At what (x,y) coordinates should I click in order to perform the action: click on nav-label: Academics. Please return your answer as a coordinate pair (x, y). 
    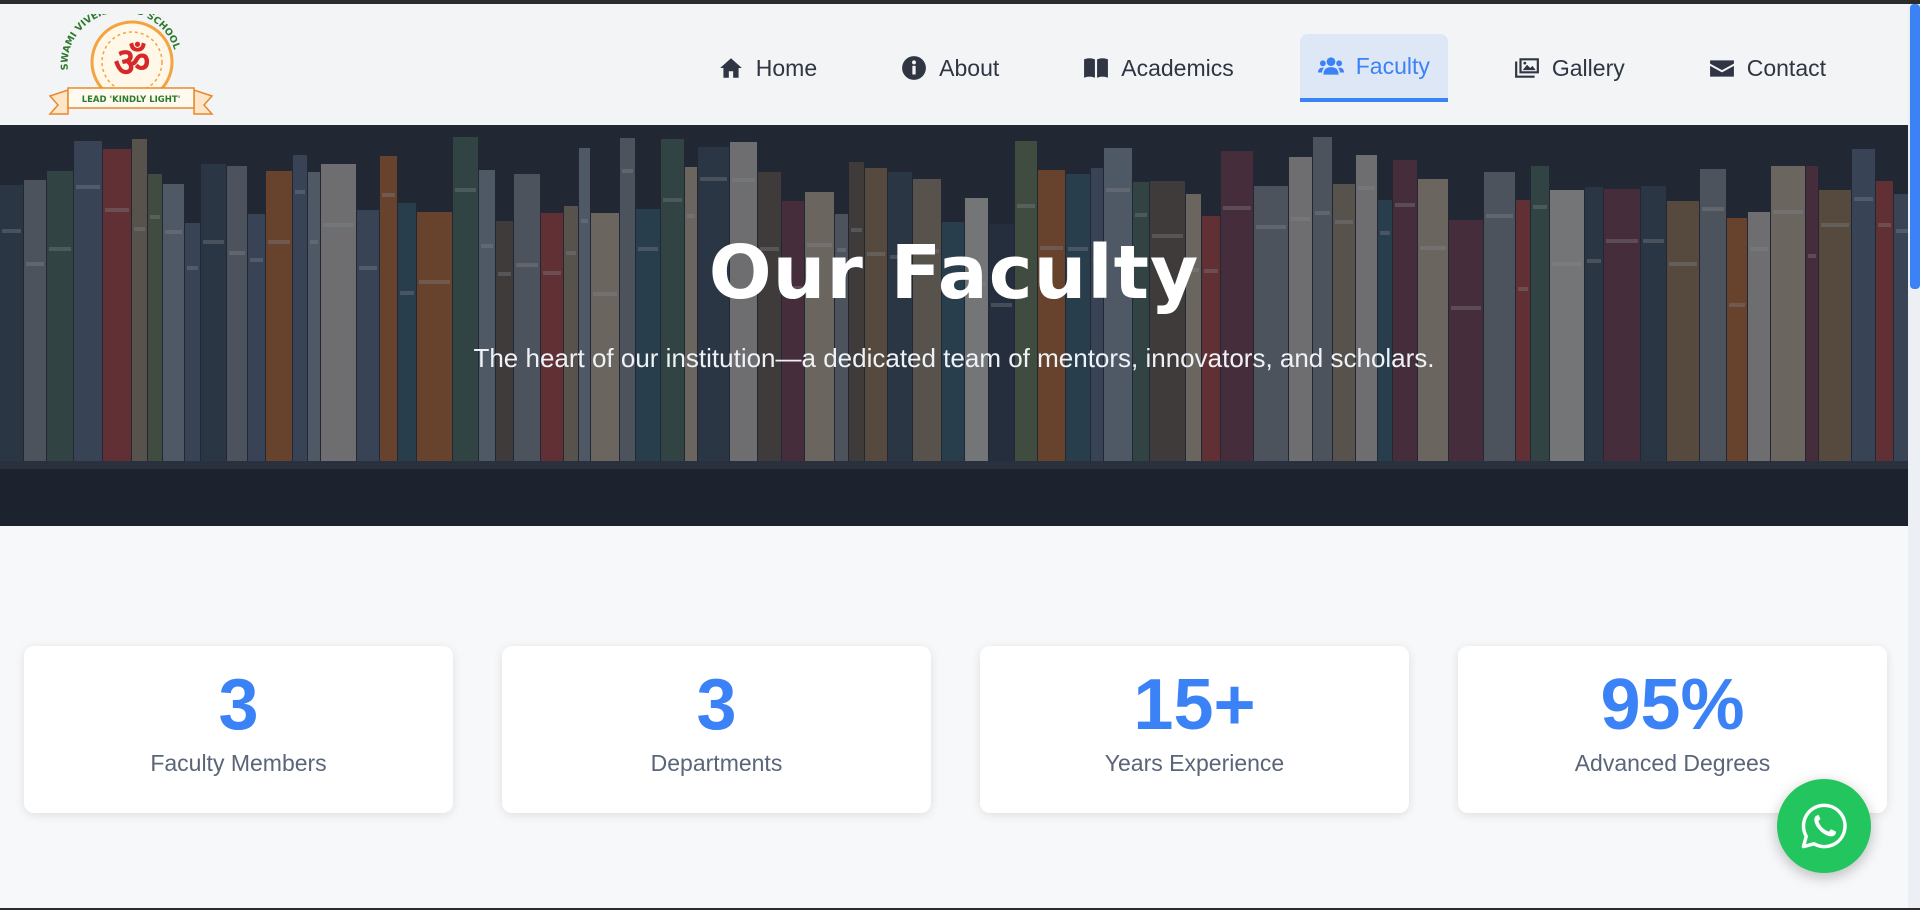
    Looking at the image, I should click on (1177, 67).